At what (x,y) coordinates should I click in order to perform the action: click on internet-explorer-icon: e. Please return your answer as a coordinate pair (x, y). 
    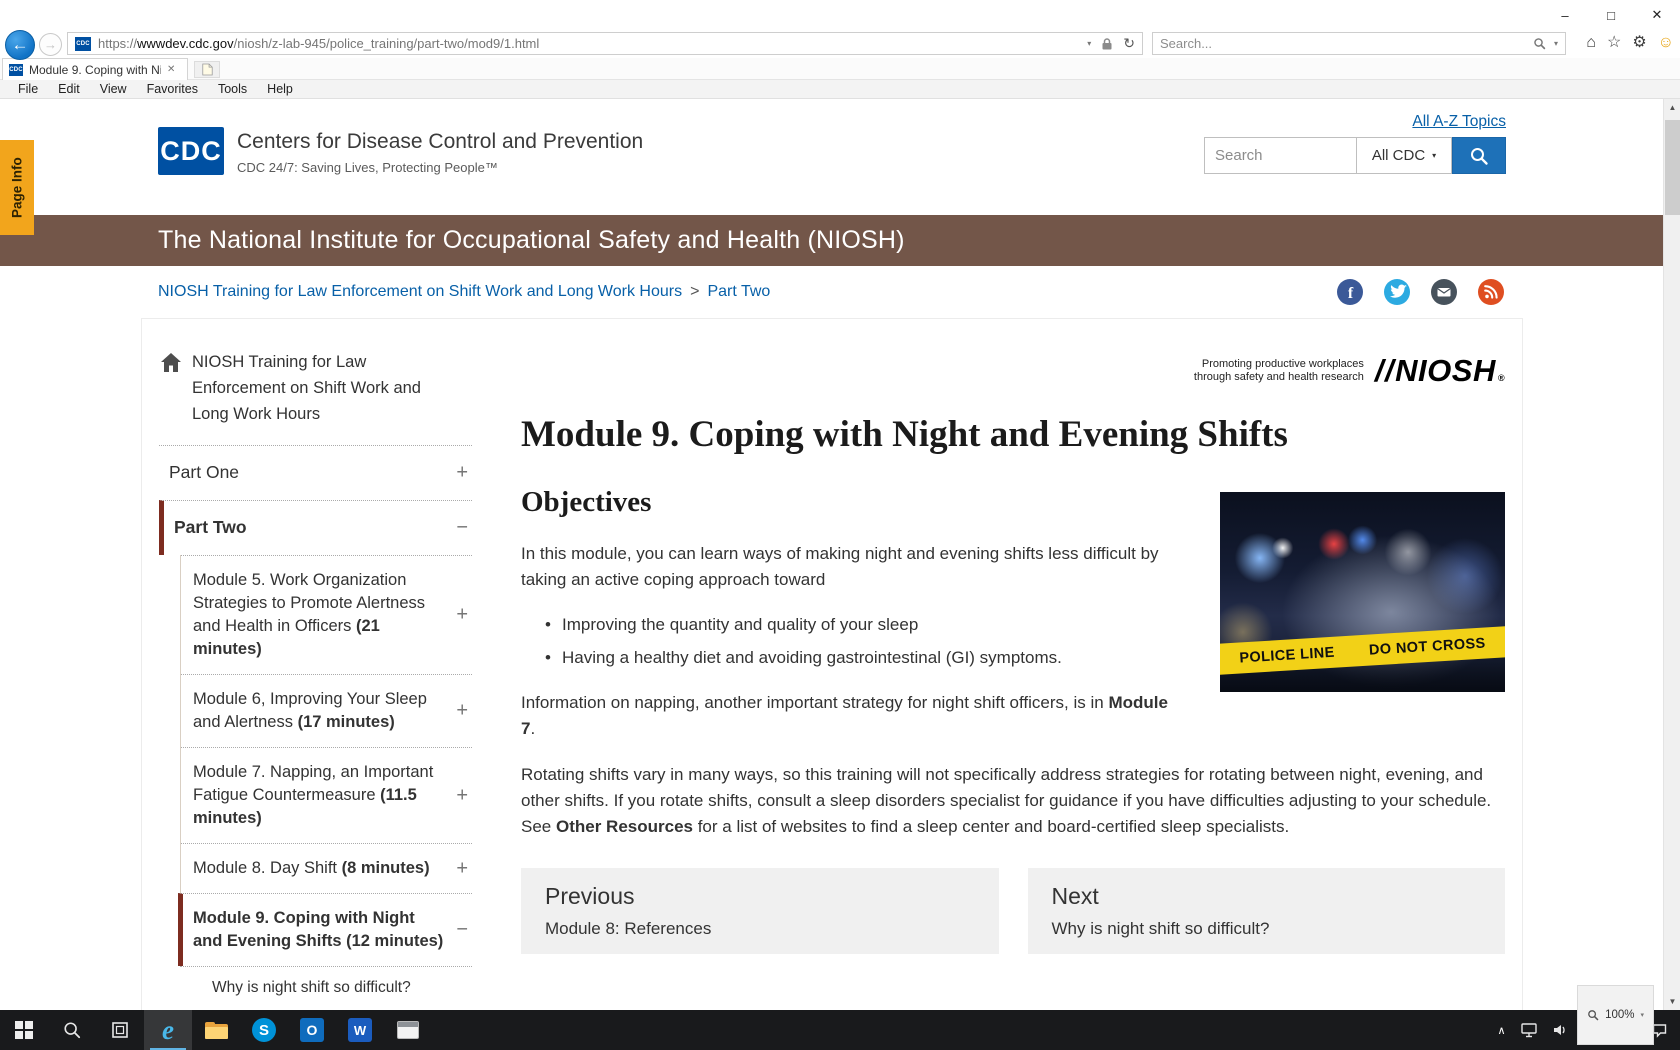
    Looking at the image, I should click on (168, 1029).